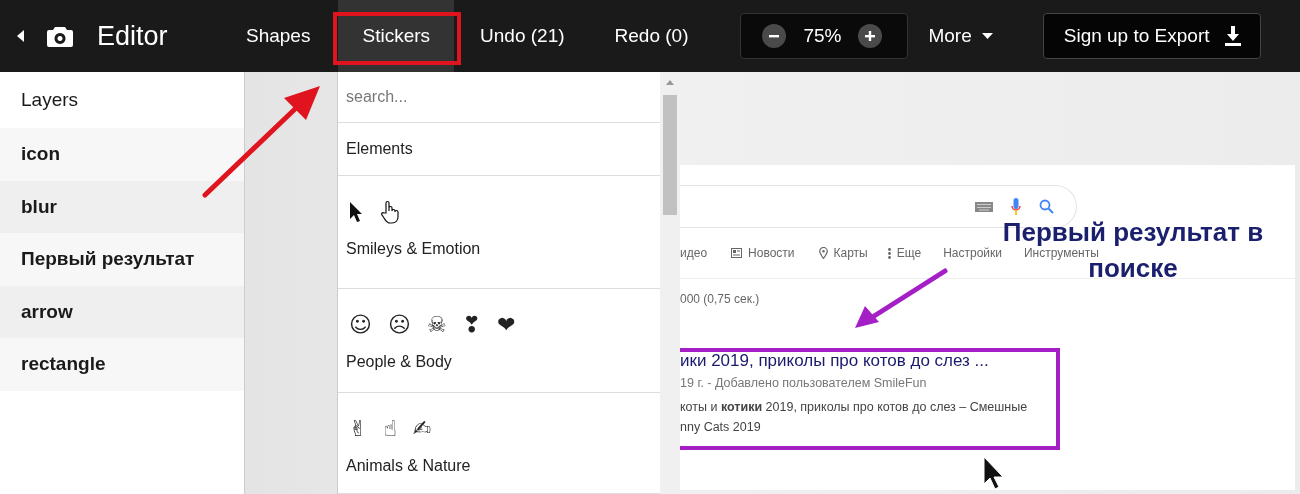  What do you see at coordinates (774, 36) in the screenshot?
I see `zoom-out-button` at bounding box center [774, 36].